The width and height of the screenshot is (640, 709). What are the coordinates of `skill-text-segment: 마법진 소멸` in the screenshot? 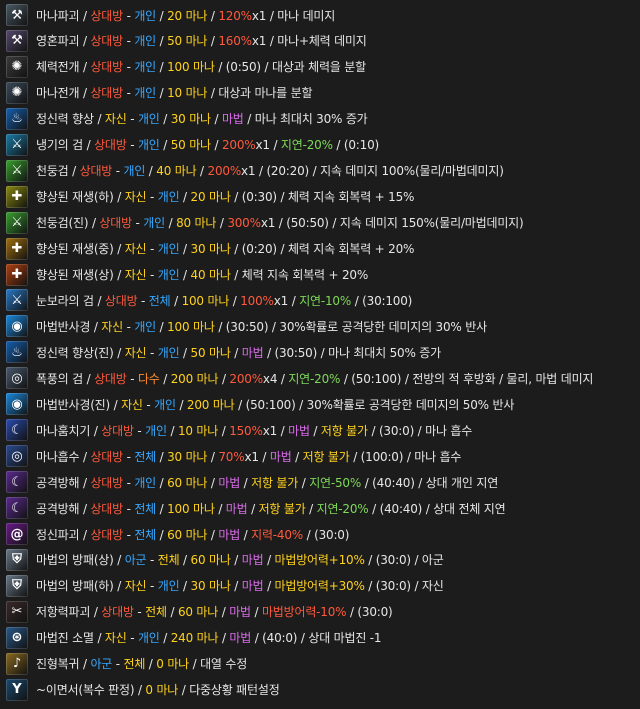 It's located at (65, 638).